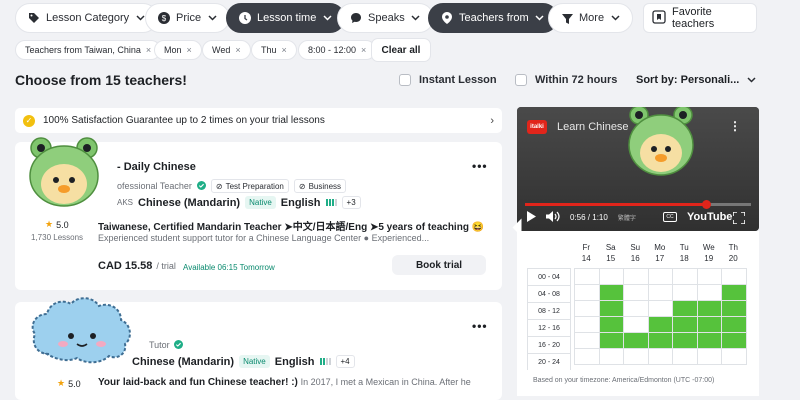 The image size is (800, 400). Describe the element at coordinates (439, 265) in the screenshot. I see `book-trial-button: Book trial` at that location.